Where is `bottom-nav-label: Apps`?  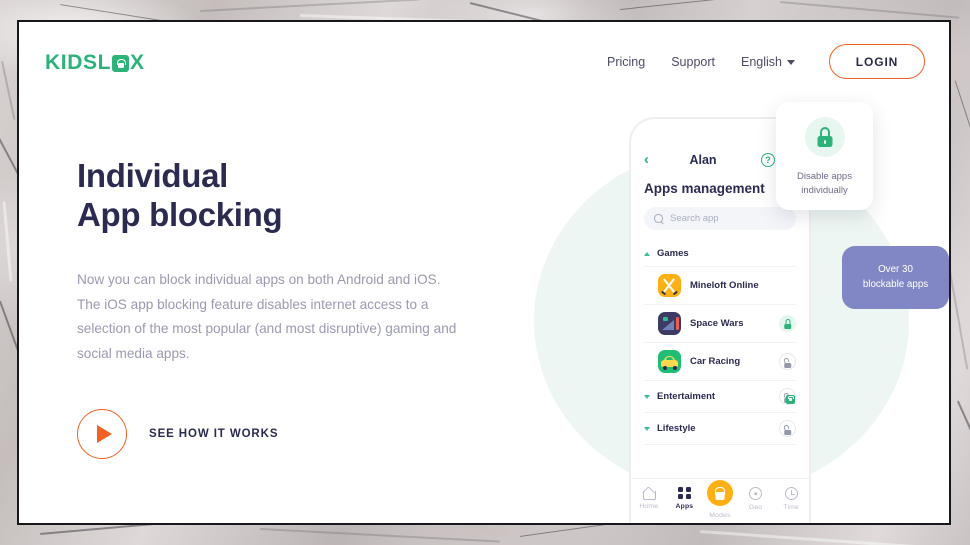
bottom-nav-label: Apps is located at coordinates (684, 506).